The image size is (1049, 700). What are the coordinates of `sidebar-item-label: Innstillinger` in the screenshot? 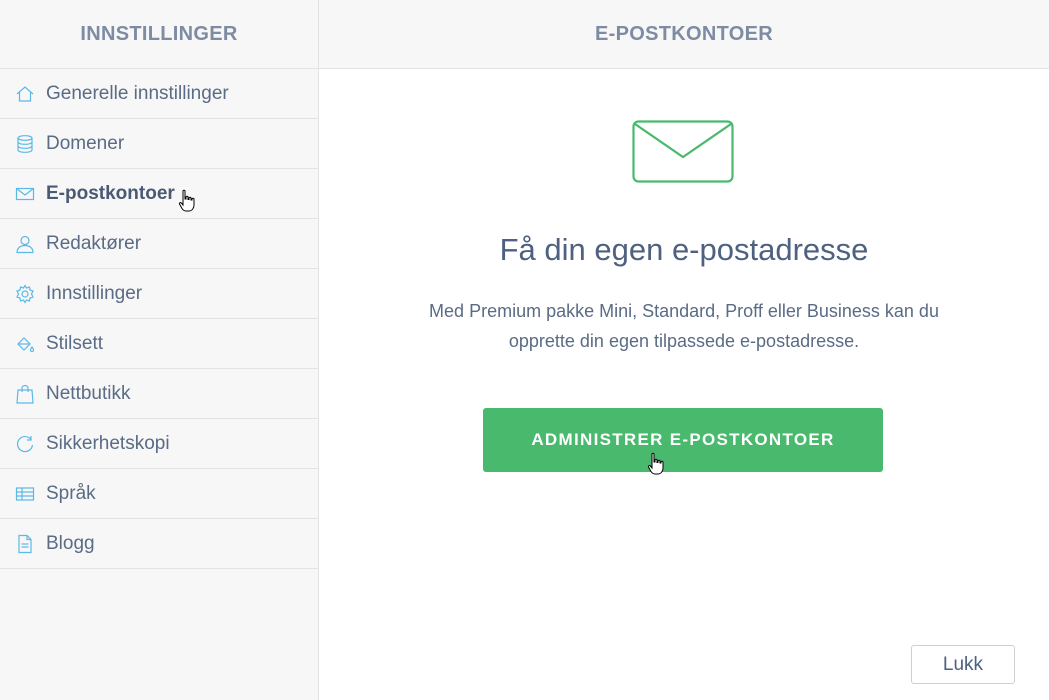 It's located at (94, 293).